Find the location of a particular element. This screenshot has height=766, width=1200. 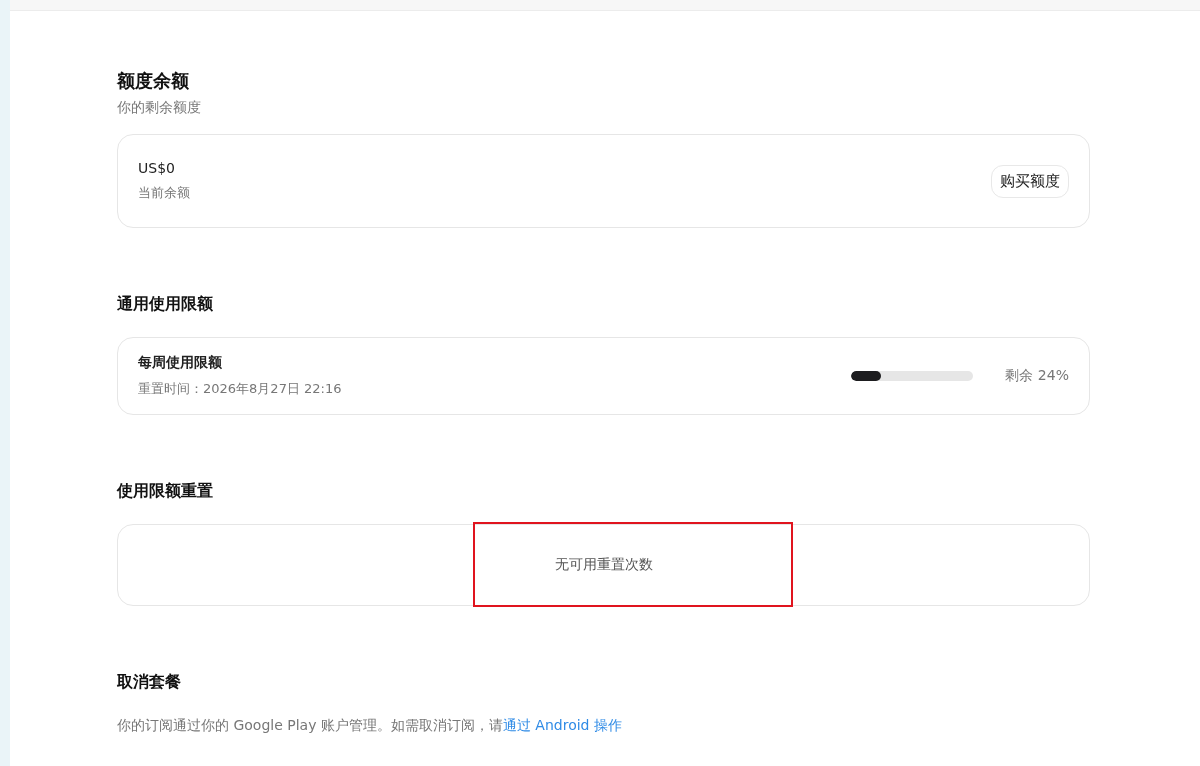

reset-time: 重置时间：2026年8月27日 22:16 is located at coordinates (240, 389).